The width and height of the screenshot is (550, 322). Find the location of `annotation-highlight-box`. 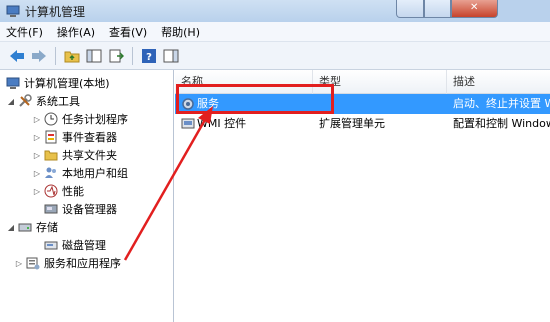

annotation-highlight-box is located at coordinates (255, 99).